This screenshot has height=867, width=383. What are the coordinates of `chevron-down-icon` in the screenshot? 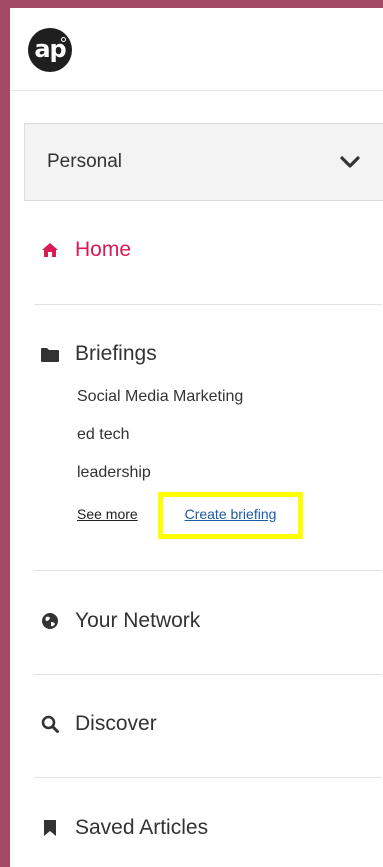 It's located at (350, 162).